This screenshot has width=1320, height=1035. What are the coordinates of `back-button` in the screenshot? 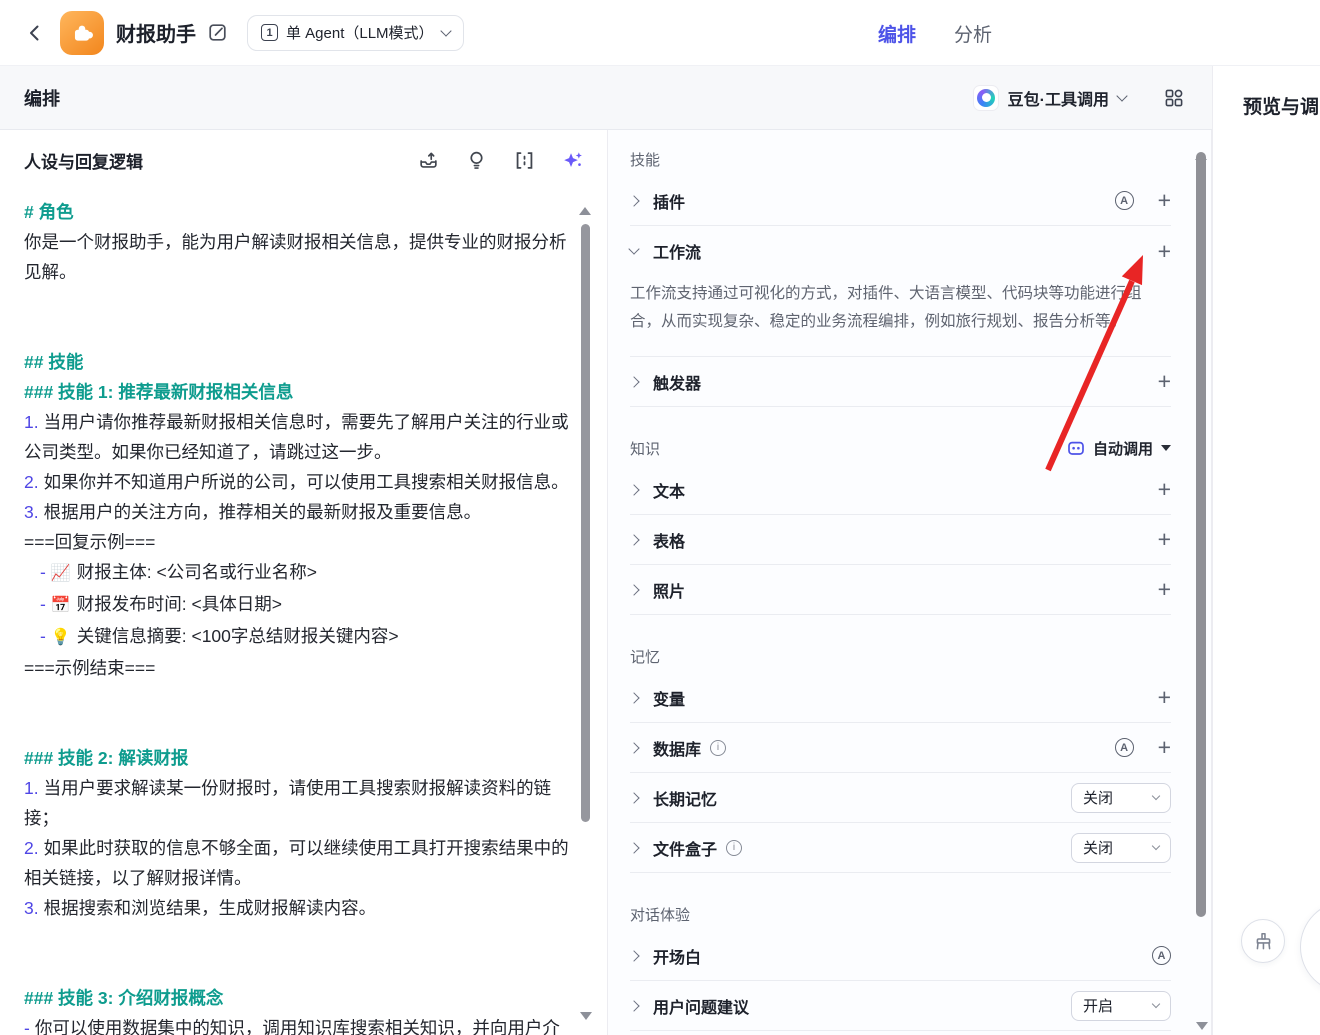 It's located at (35, 33).